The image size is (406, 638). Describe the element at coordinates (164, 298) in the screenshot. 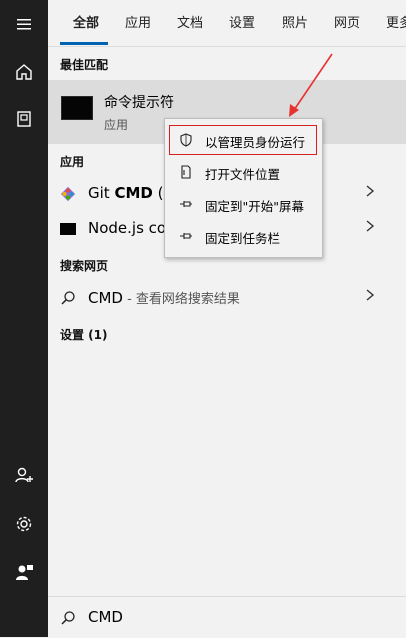

I see `web-search-label: CMD - 查看网络搜索结果` at that location.